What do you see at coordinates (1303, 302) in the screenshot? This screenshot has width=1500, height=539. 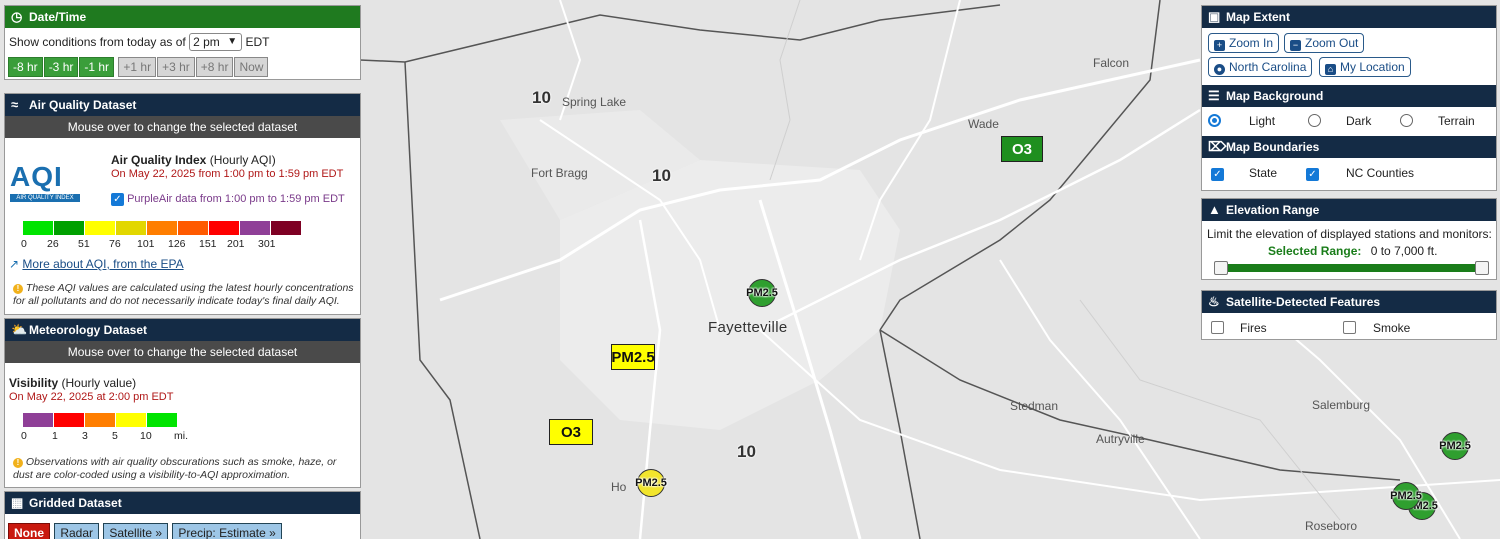 I see `satellite-title: Satellite-Detected Features` at bounding box center [1303, 302].